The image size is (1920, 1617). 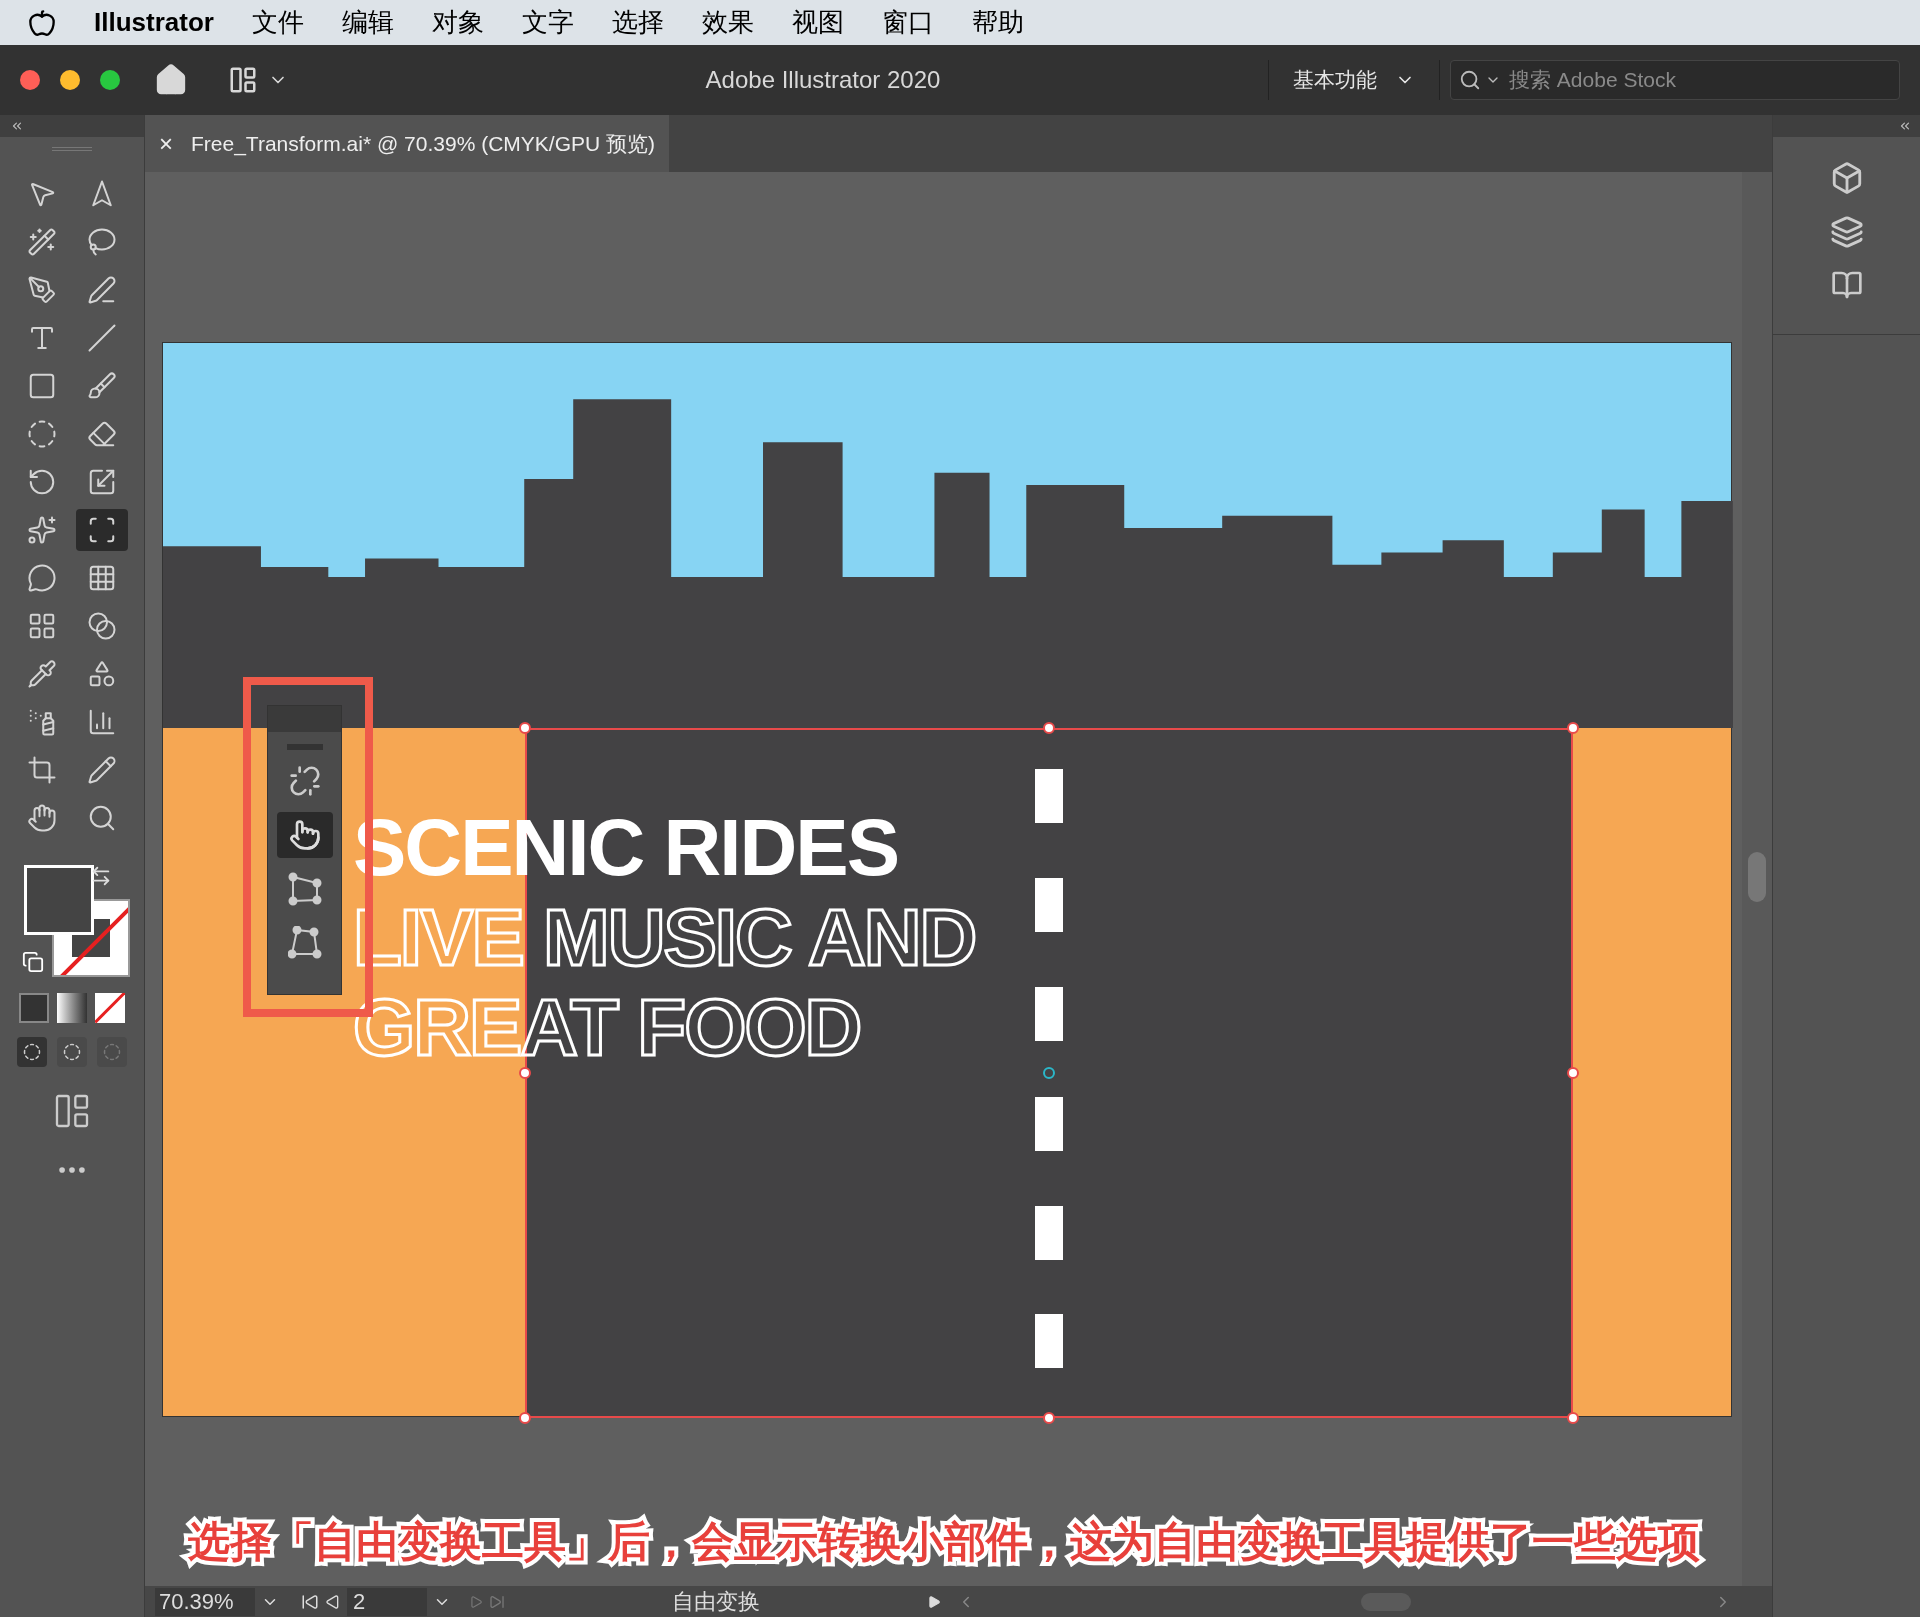 I want to click on menu-item: 编辑, so click(x=367, y=22).